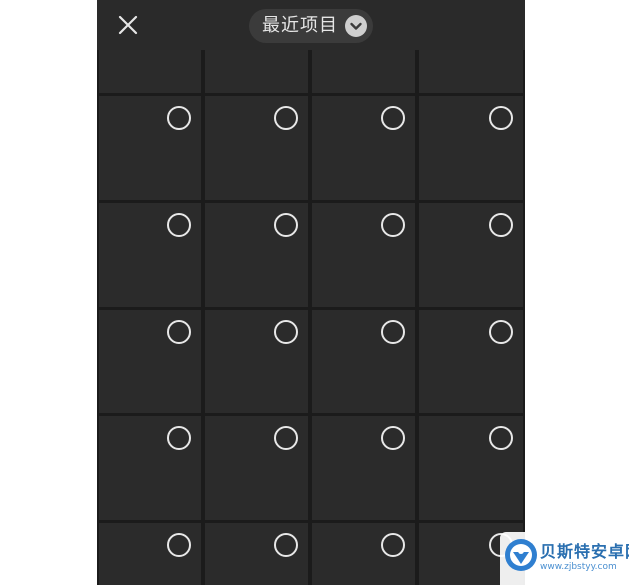  Describe the element at coordinates (584, 551) in the screenshot. I see `watermark-title: 贝斯特安卓网` at that location.